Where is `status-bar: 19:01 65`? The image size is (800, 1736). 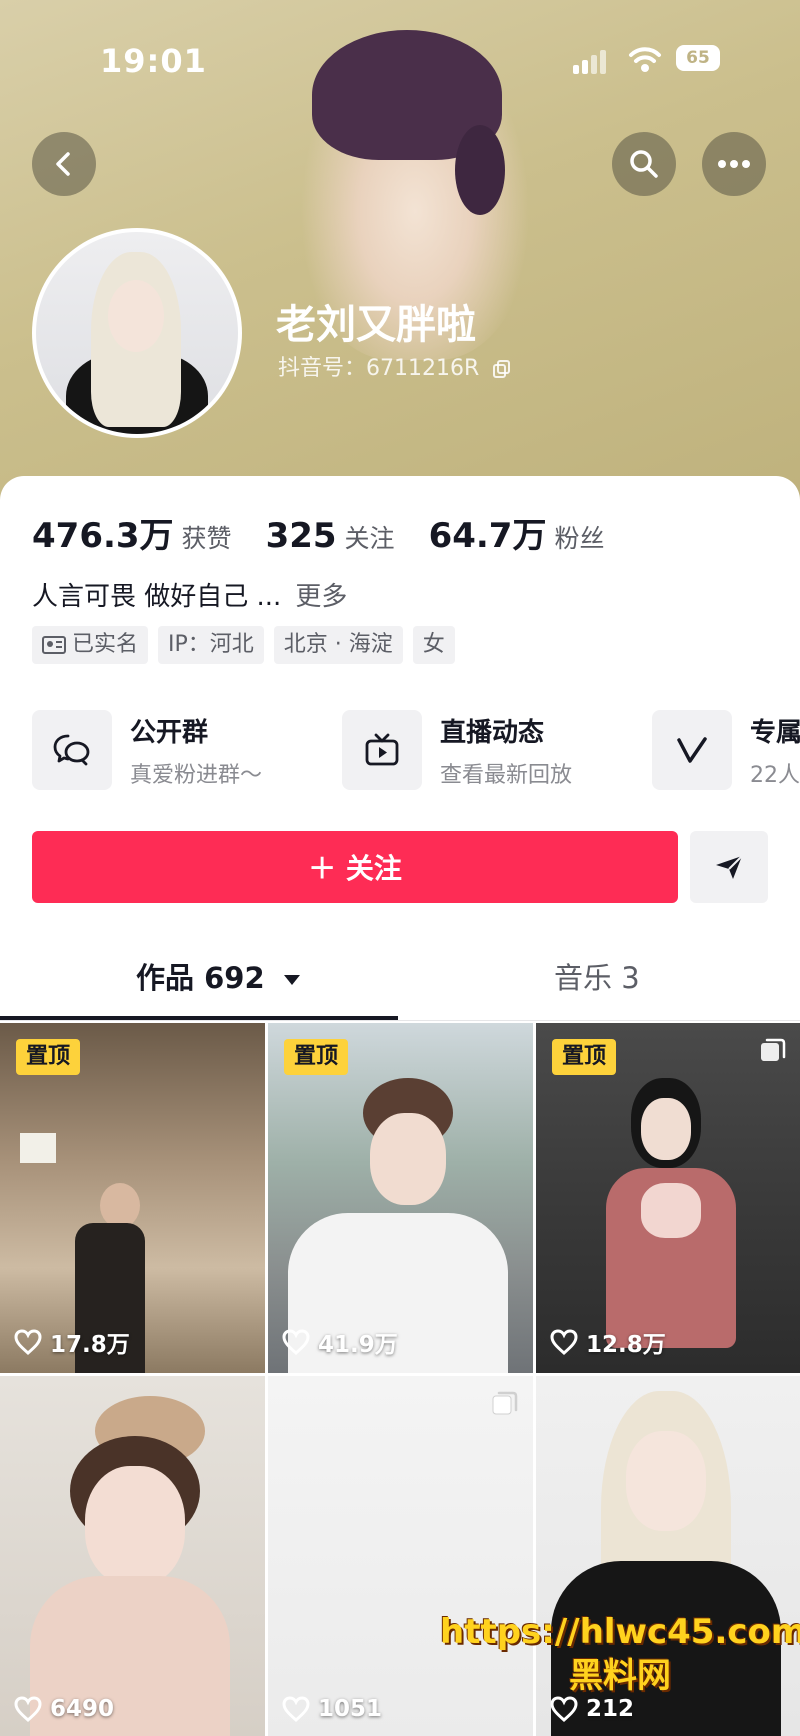 status-bar: 19:01 65 is located at coordinates (400, 55).